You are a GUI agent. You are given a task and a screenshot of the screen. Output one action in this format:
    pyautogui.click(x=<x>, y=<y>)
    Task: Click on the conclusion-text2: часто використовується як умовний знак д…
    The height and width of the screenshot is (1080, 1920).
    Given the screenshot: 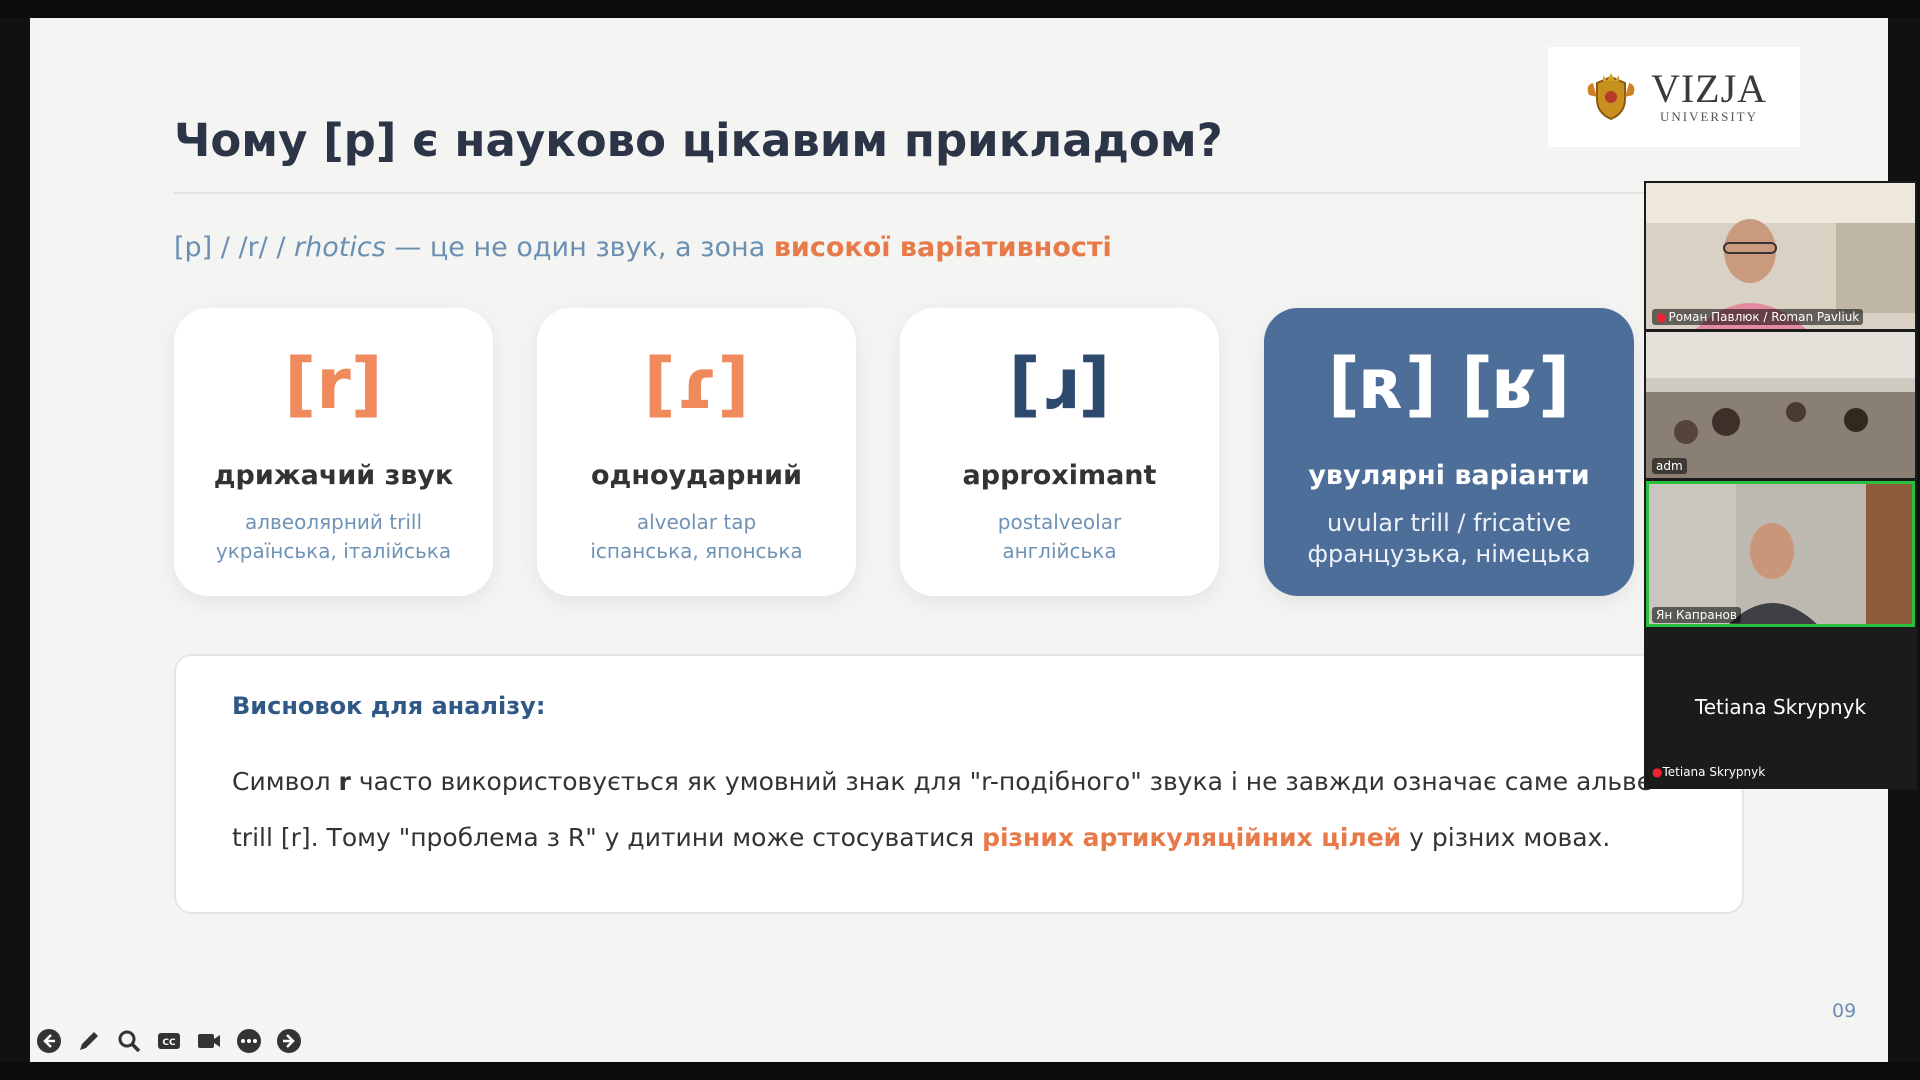 What is the action you would take?
    pyautogui.click(x=1001, y=781)
    